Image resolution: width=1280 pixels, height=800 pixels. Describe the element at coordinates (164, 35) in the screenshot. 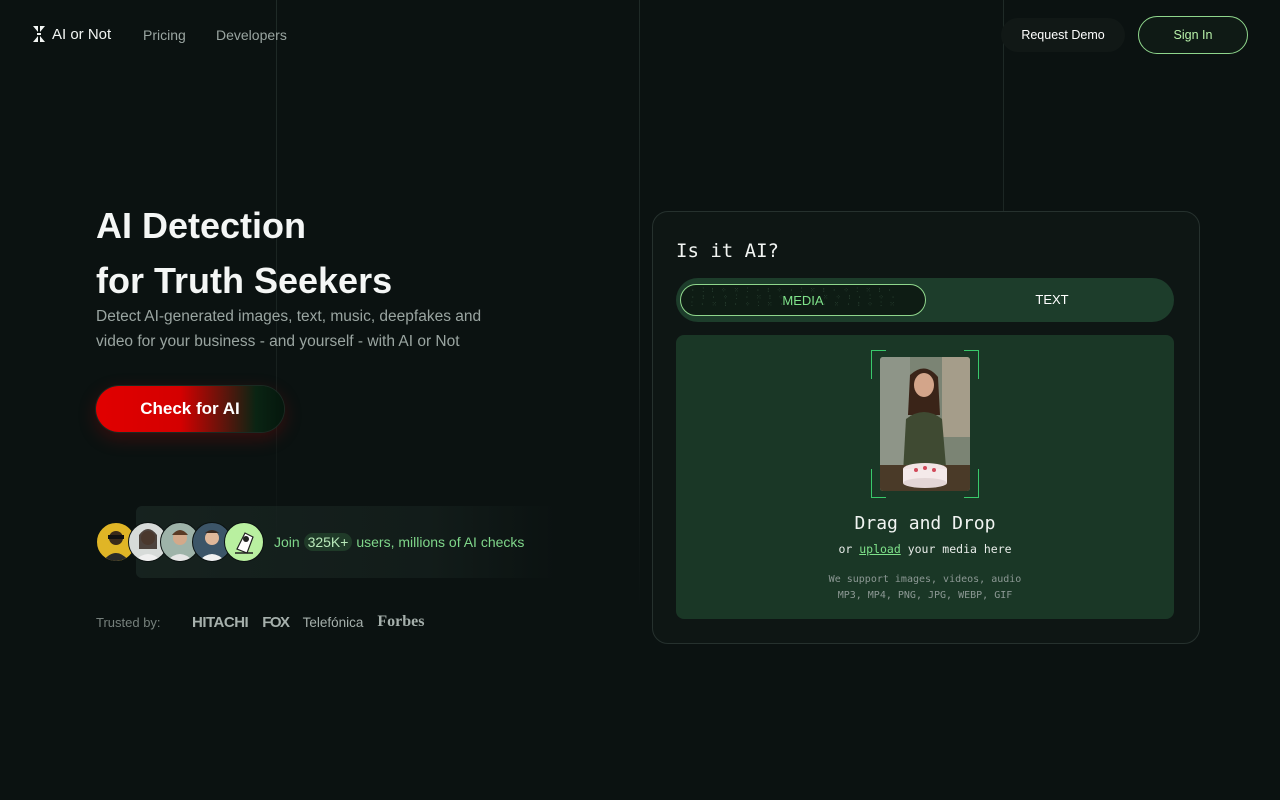

I see `nav-pricing: Pricing` at that location.